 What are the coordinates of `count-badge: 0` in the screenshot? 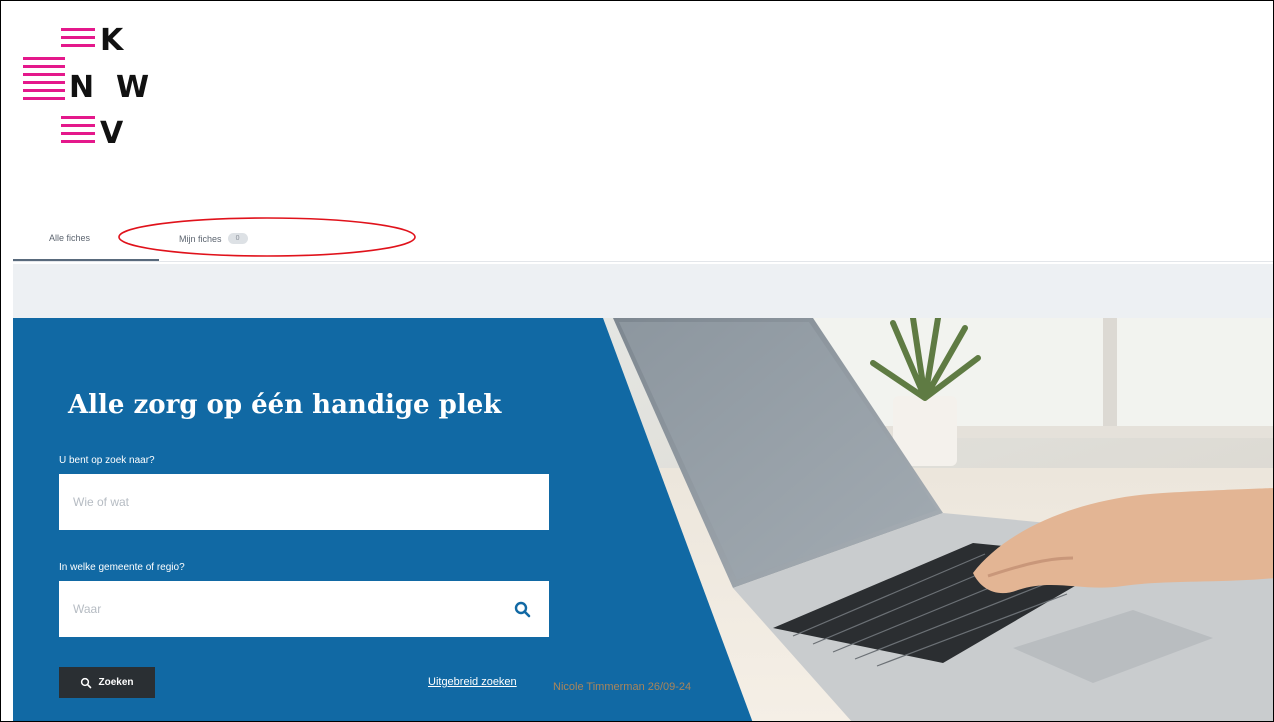 It's located at (237, 238).